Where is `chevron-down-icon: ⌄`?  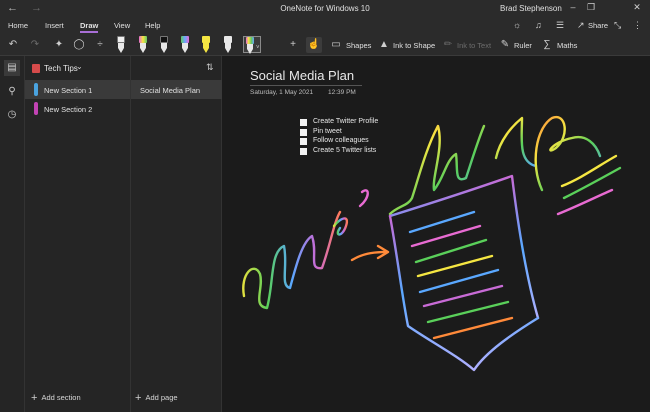 chevron-down-icon: ⌄ is located at coordinates (79, 66).